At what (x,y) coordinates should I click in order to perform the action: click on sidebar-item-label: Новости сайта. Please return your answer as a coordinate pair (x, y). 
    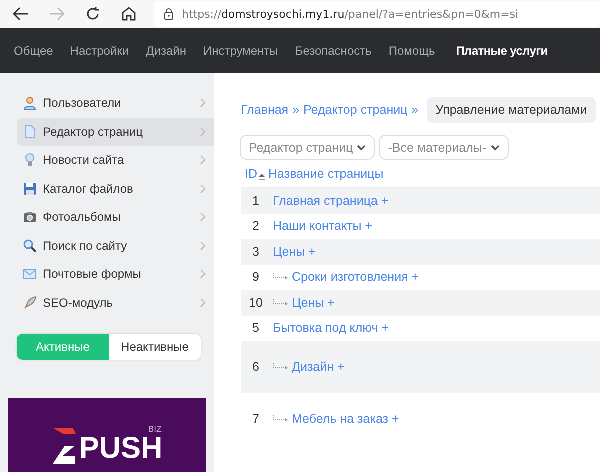
    Looking at the image, I should click on (84, 160).